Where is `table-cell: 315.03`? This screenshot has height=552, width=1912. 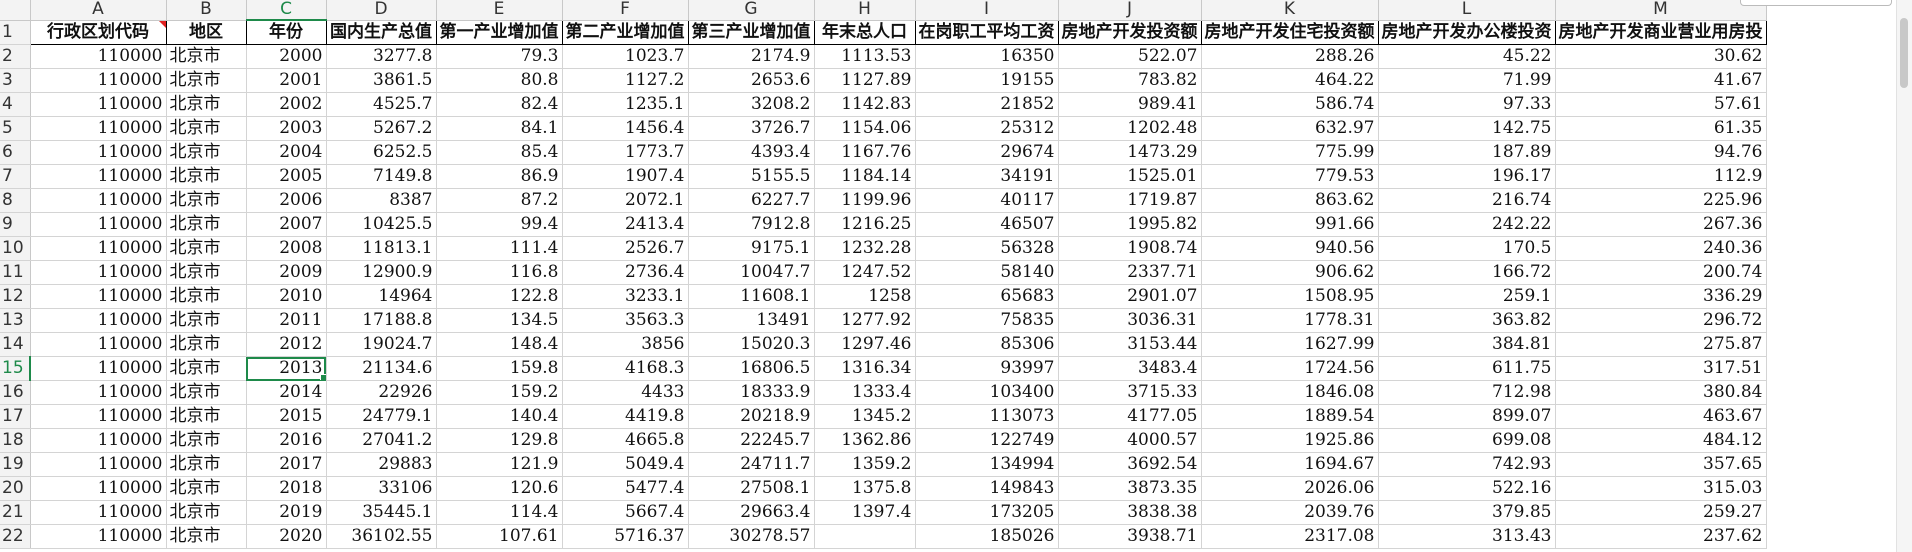
table-cell: 315.03 is located at coordinates (1661, 488).